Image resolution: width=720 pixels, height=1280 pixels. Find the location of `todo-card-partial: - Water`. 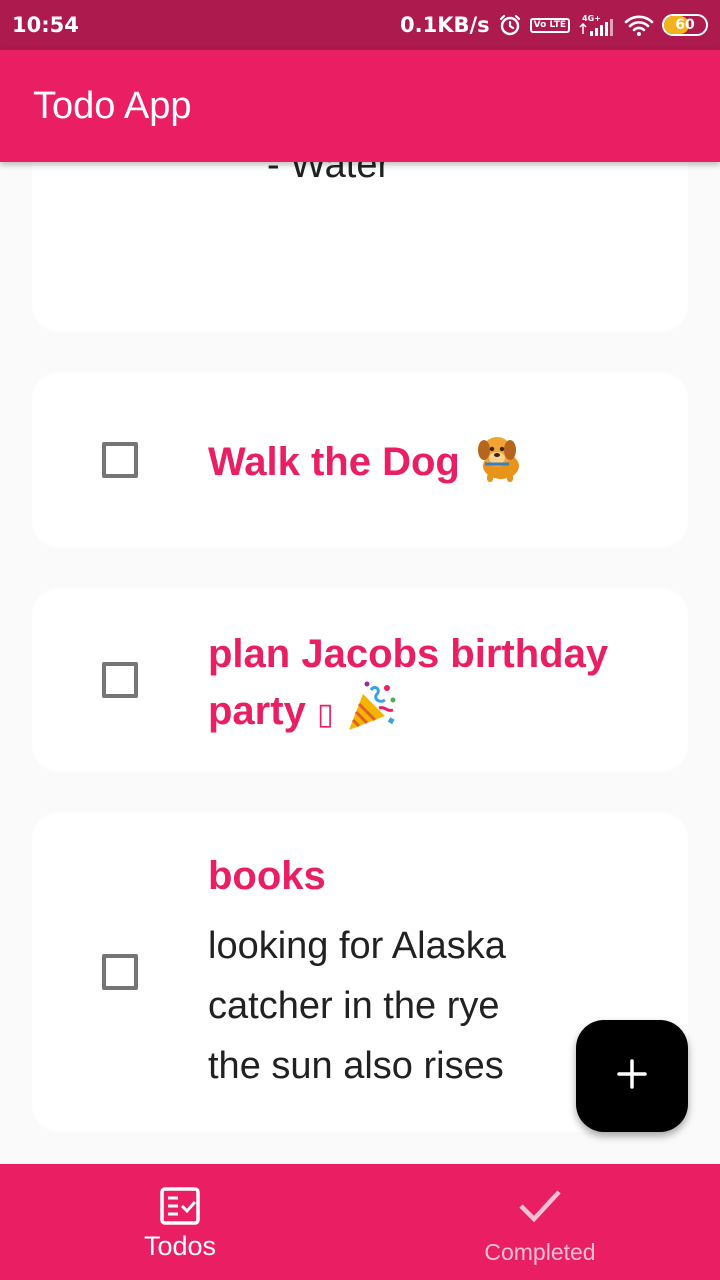

todo-card-partial: - Water is located at coordinates (360, 247).